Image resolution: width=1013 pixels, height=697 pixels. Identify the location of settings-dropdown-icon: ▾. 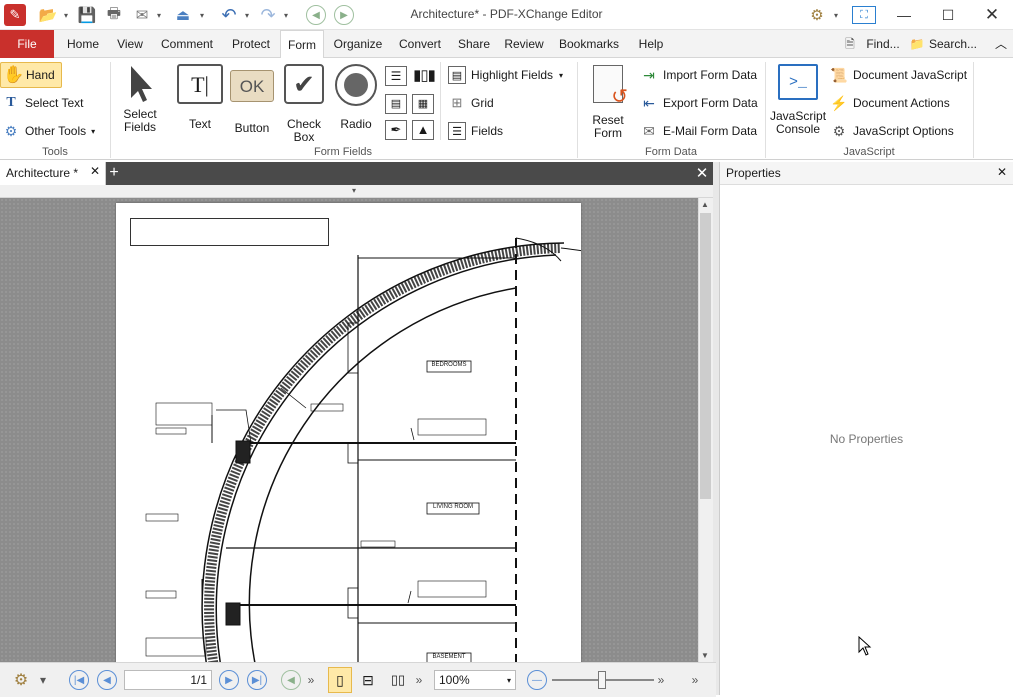
(43, 680).